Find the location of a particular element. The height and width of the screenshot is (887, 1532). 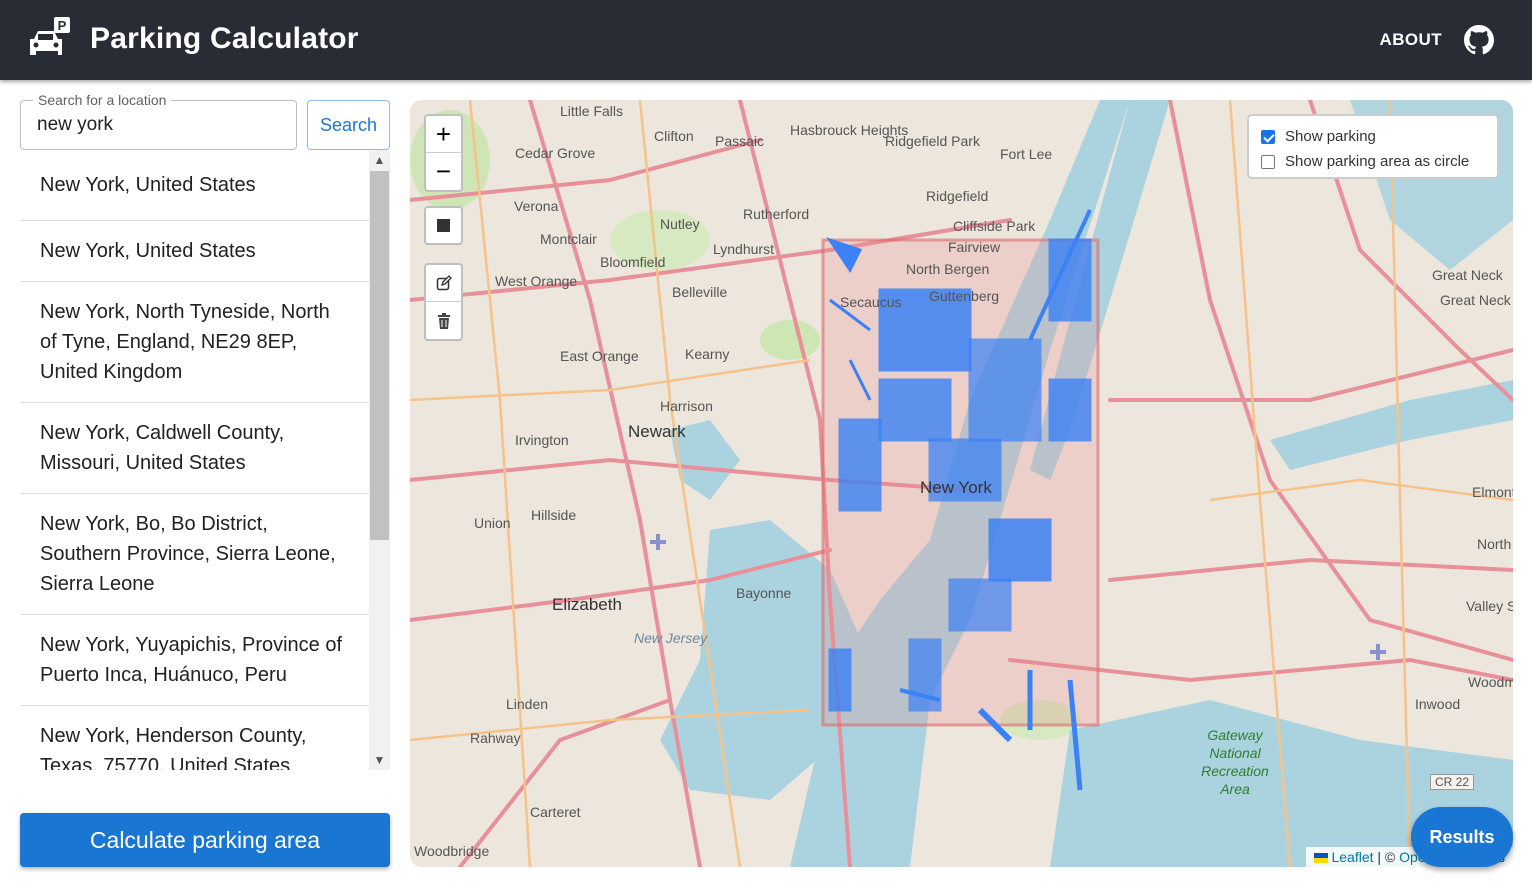

about-link: ABOUT is located at coordinates (1411, 40).